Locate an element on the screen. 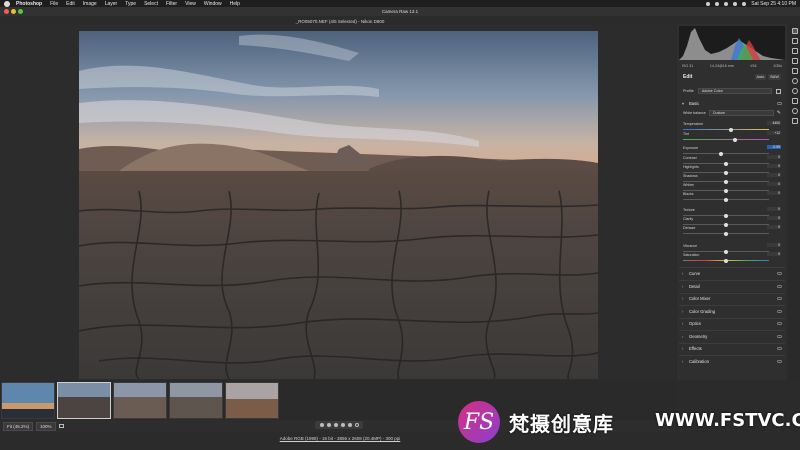  menu-image: Image is located at coordinates (90, 4).